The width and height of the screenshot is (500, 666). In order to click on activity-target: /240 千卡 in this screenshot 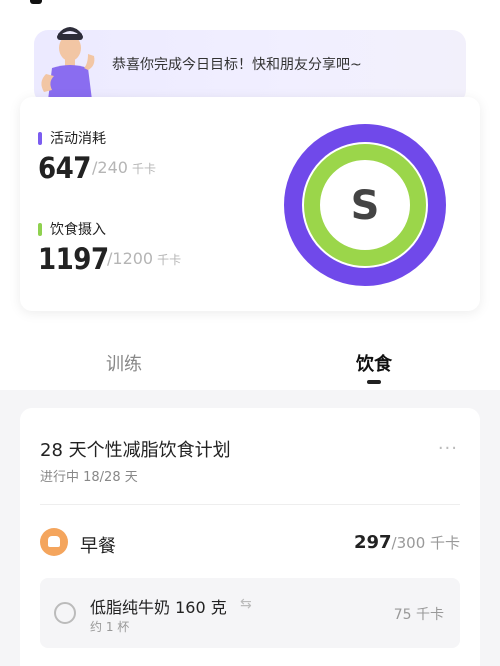, I will do `click(124, 167)`.